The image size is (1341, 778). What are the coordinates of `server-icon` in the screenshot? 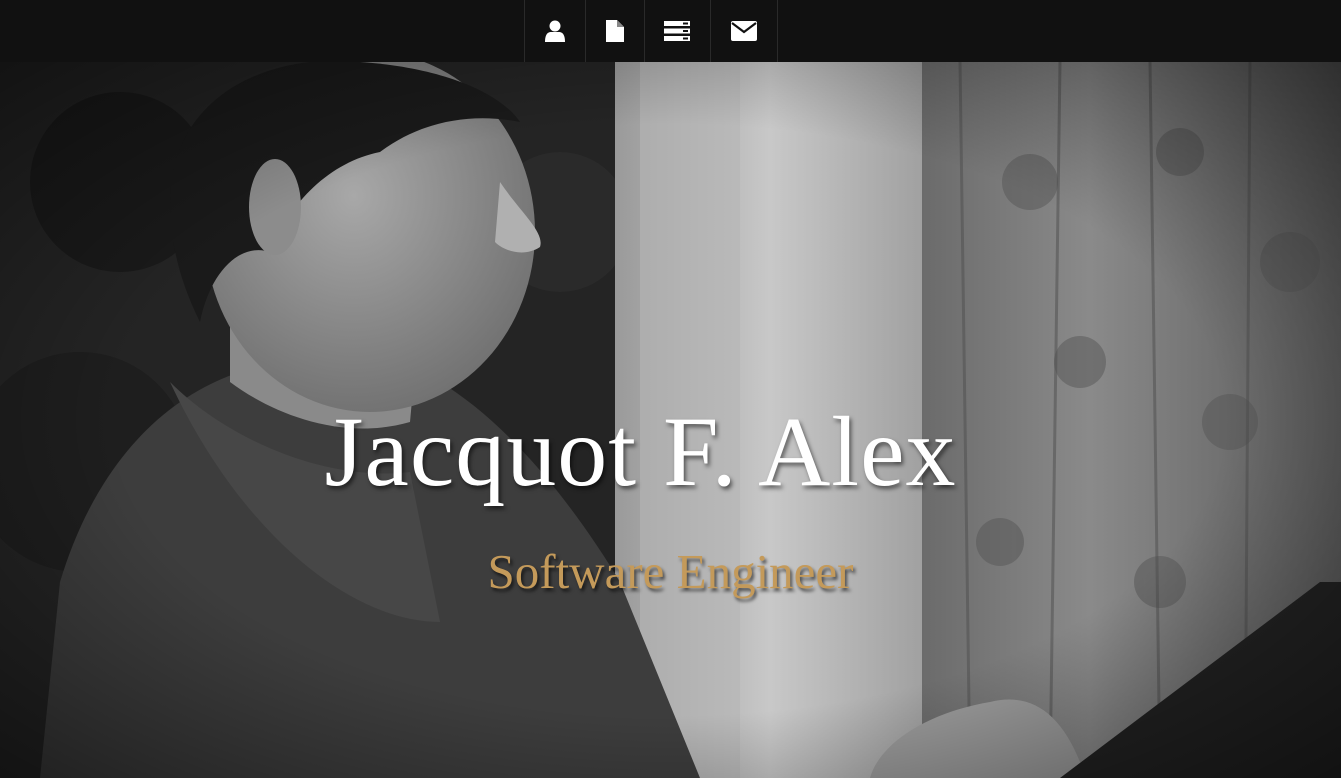 It's located at (677, 31).